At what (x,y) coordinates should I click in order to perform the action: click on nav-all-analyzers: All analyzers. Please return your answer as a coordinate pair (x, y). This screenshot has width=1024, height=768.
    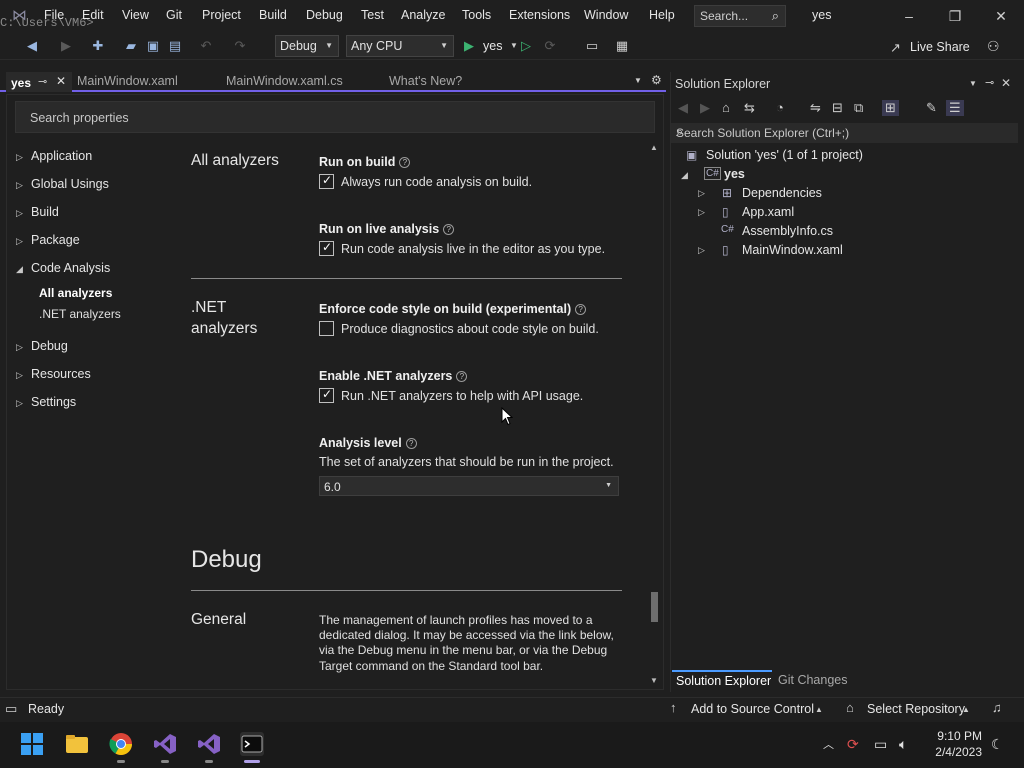
    Looking at the image, I should click on (75, 293).